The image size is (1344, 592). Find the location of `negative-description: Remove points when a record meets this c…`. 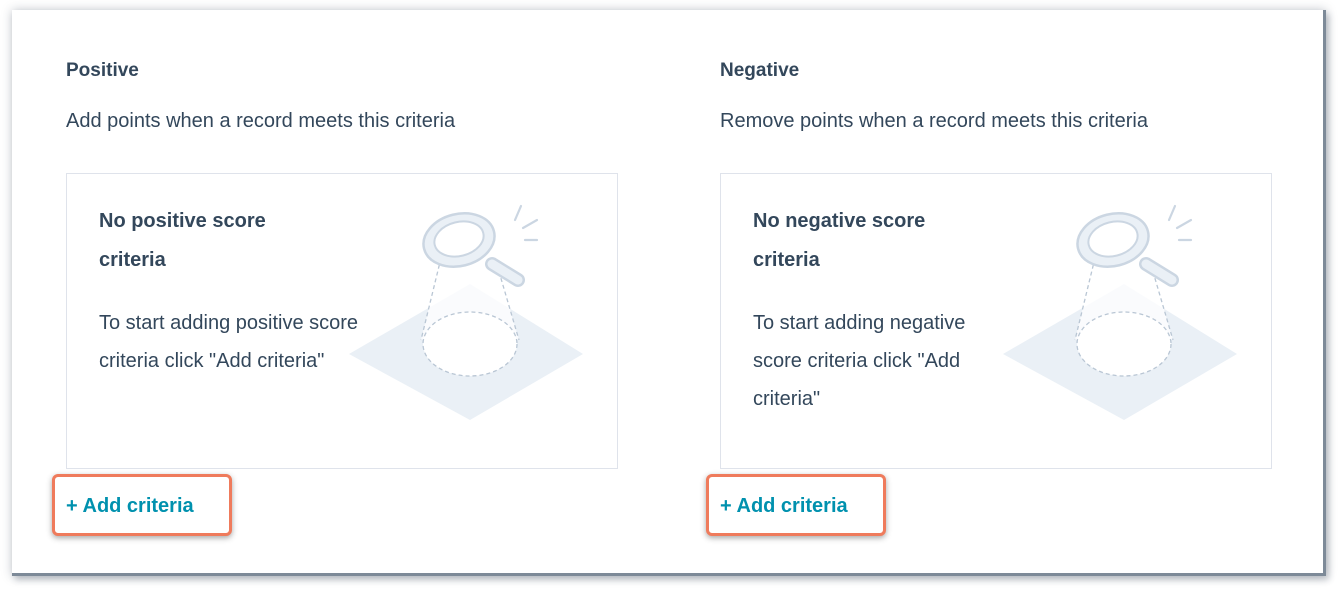

negative-description: Remove points when a record meets this c… is located at coordinates (934, 121).